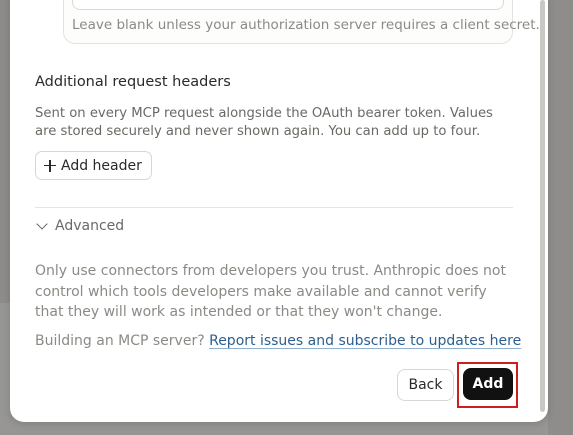 Image resolution: width=573 pixels, height=435 pixels. Describe the element at coordinates (274, 207) in the screenshot. I see `divider` at that location.